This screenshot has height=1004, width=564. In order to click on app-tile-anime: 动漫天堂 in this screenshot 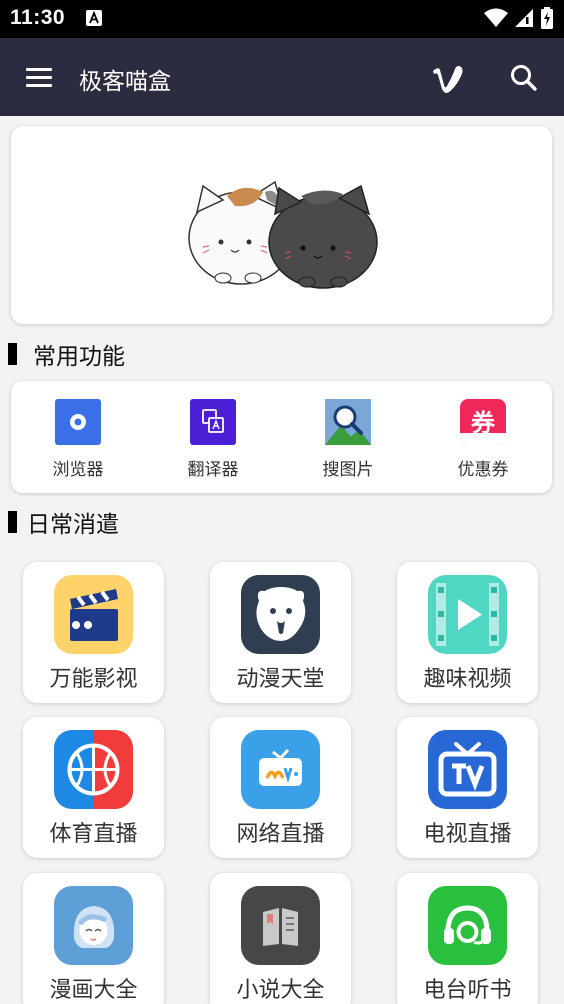, I will do `click(280, 632)`.